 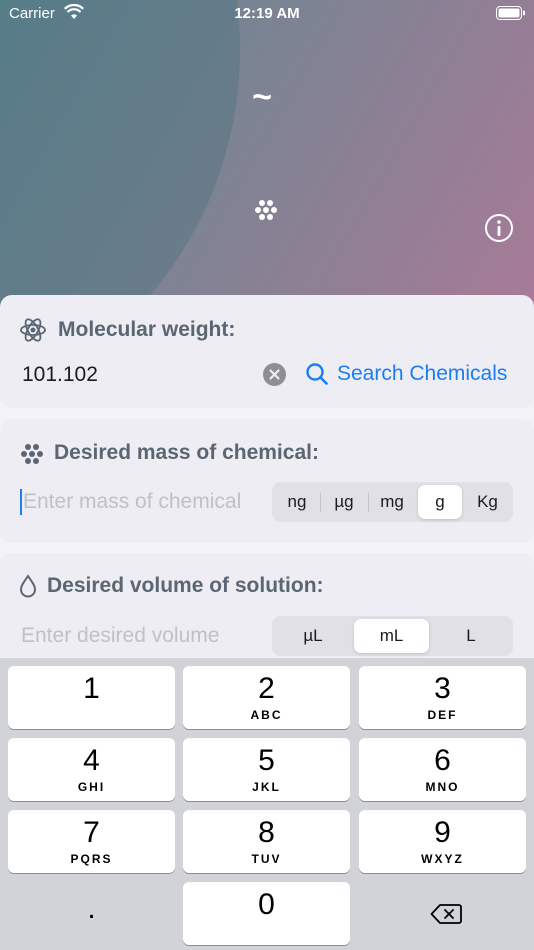 What do you see at coordinates (120, 636) in the screenshot?
I see `volume-input: Enter desired volume` at bounding box center [120, 636].